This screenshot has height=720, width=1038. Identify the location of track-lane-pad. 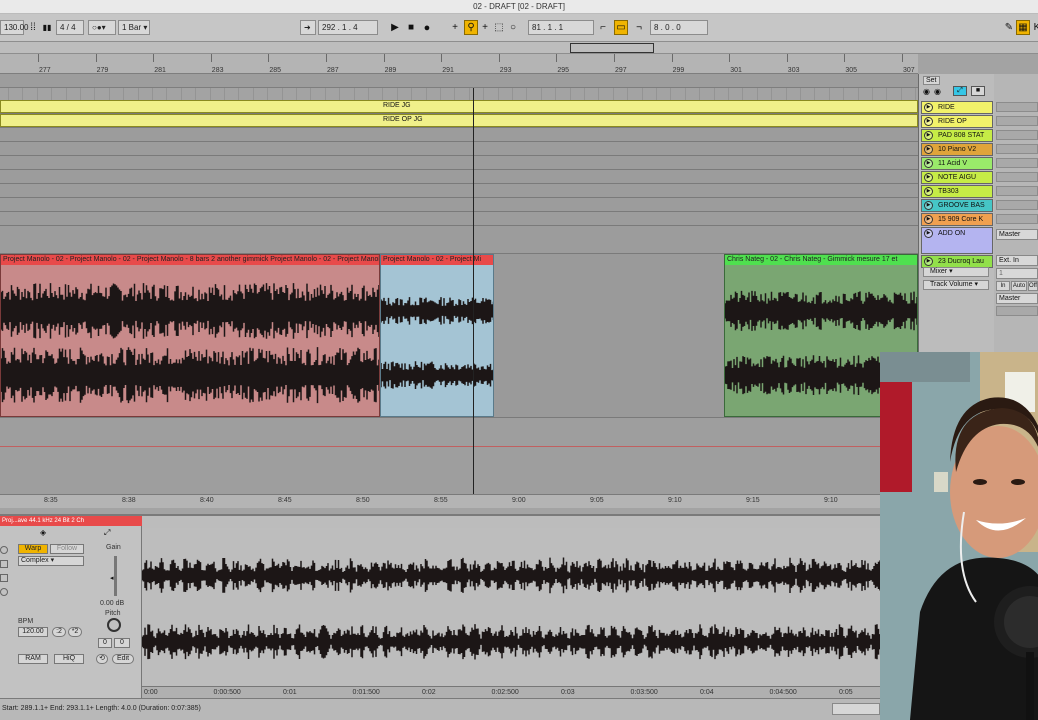
(459, 135).